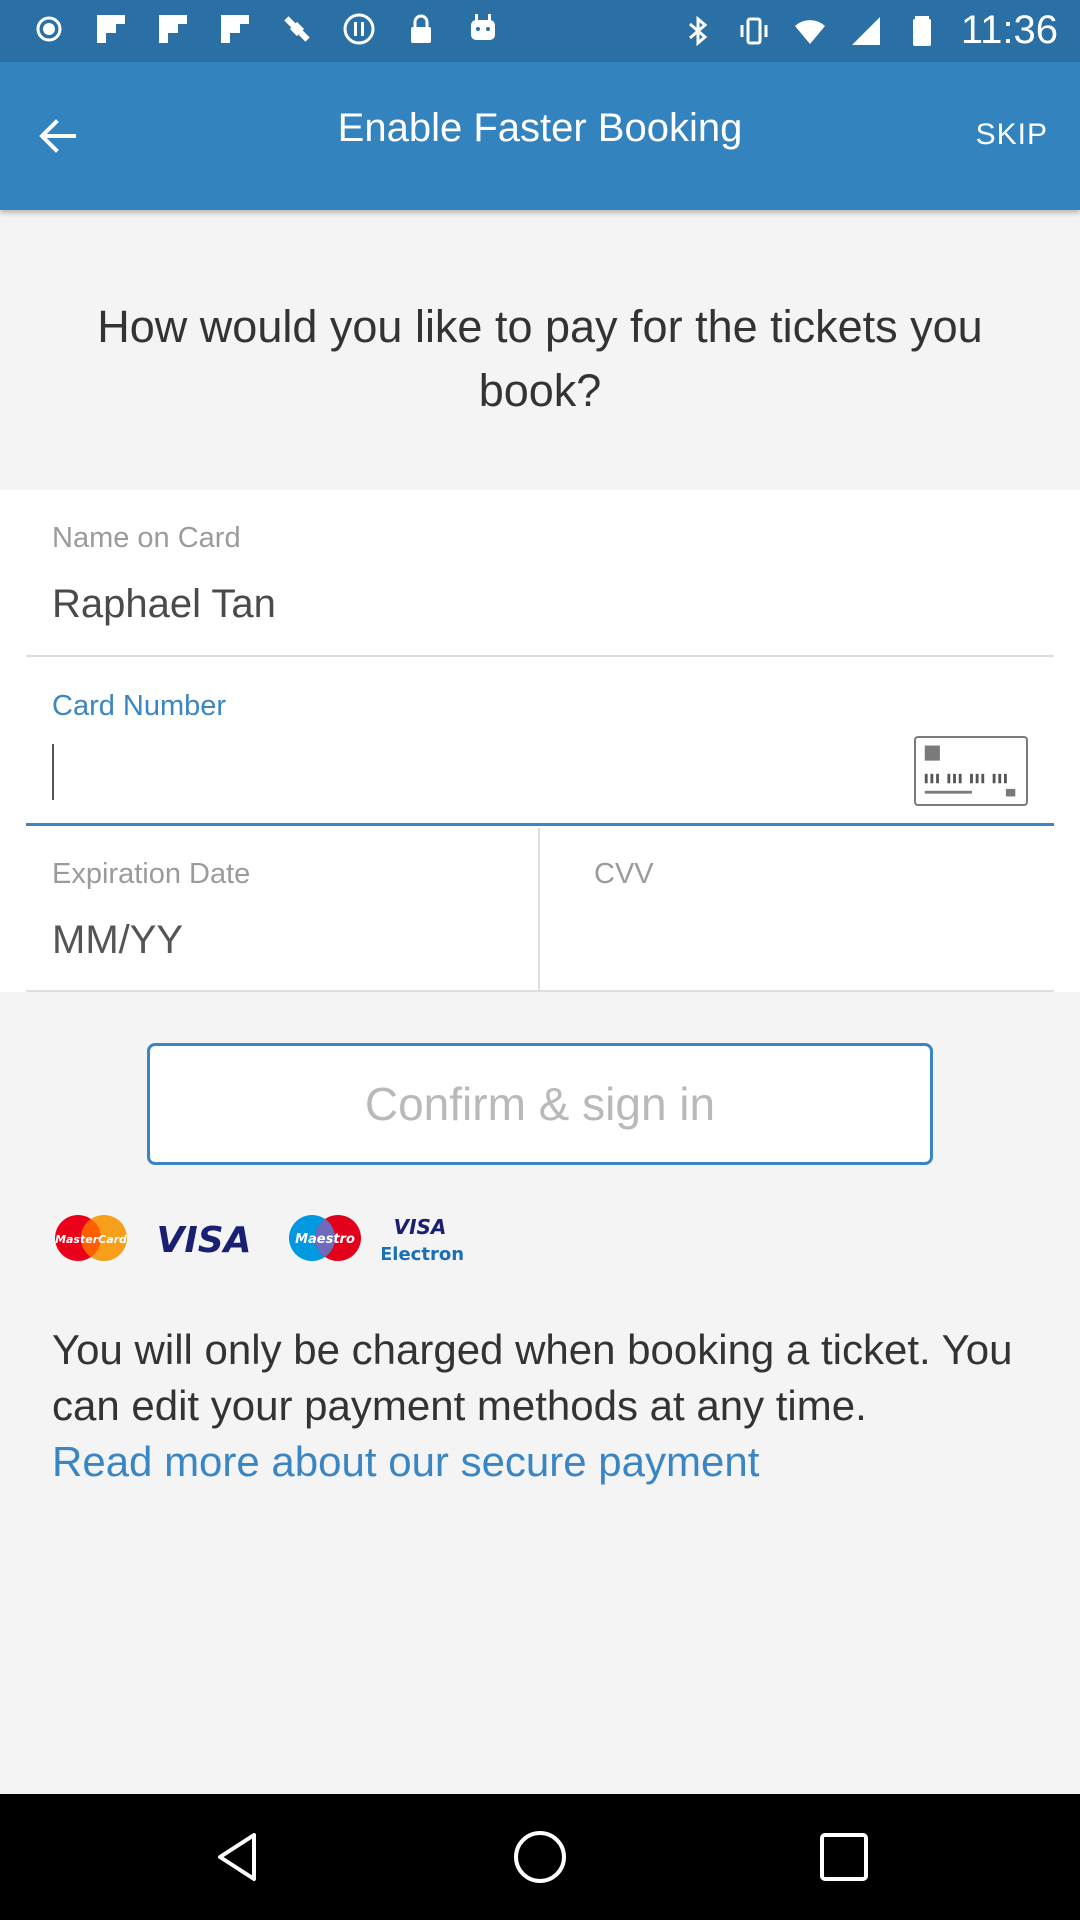 This screenshot has height=1920, width=1080. What do you see at coordinates (462, 773) in the screenshot?
I see `card-number-input` at bounding box center [462, 773].